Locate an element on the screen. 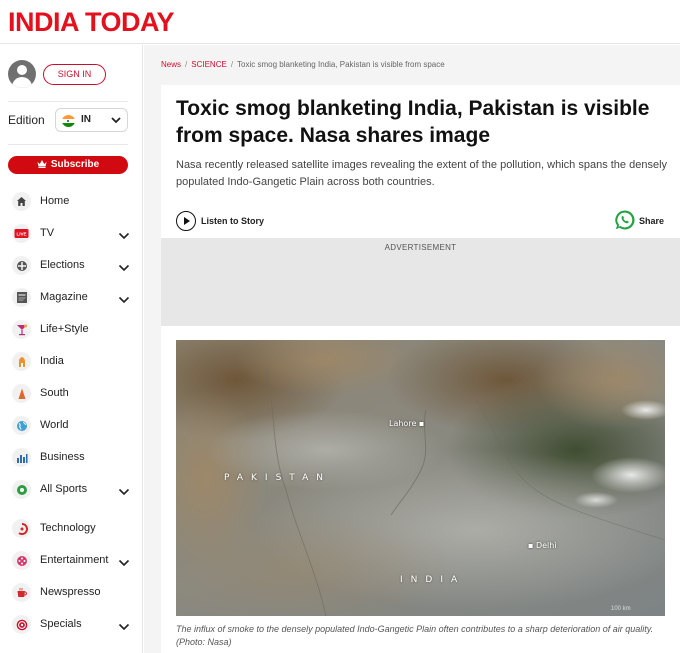  sidebar-item-label: Newspresso is located at coordinates (70, 592).